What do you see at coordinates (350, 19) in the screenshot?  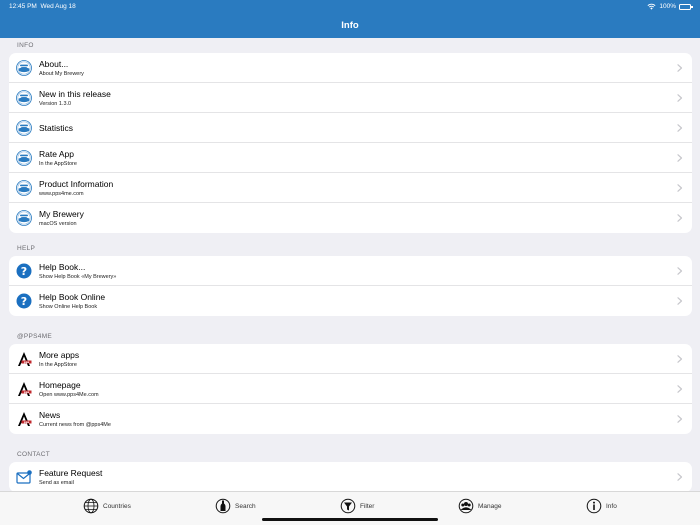 I see `navigation-bar: 12:45 PM Wed Aug 18 100% Info` at bounding box center [350, 19].